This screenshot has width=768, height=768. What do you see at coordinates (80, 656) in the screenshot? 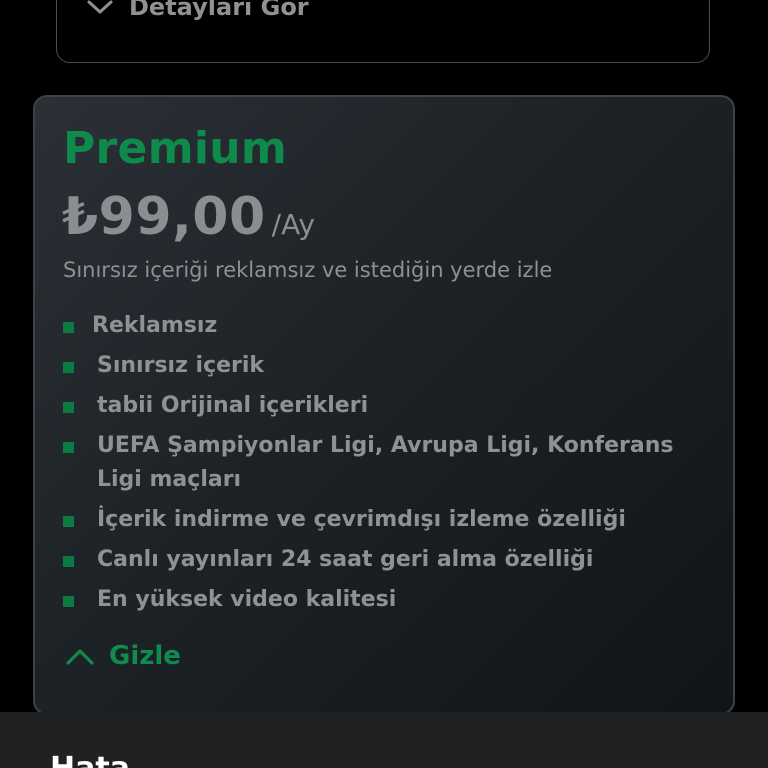
I see `chevron-up-icon` at bounding box center [80, 656].